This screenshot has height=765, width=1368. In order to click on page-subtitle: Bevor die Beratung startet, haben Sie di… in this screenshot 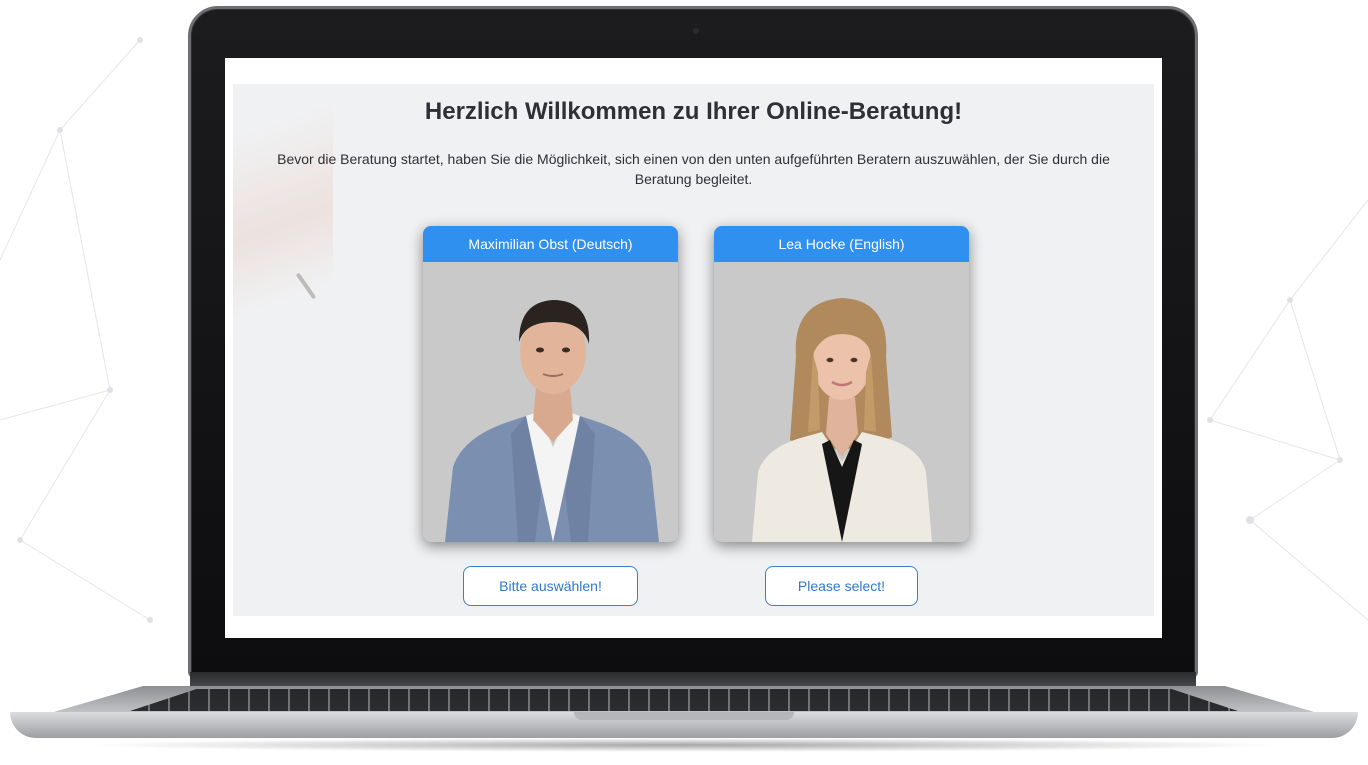, I will do `click(693, 169)`.